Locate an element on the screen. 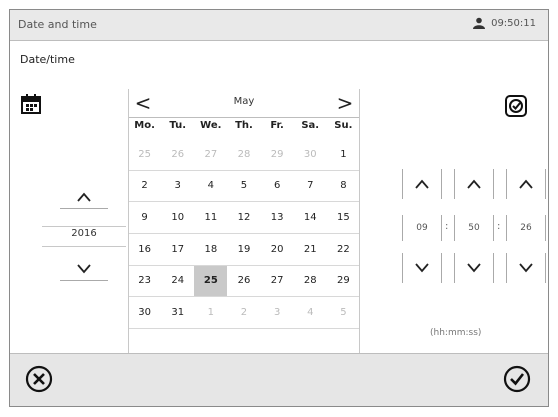 The width and height of the screenshot is (558, 417). weekday-label: Mo. is located at coordinates (144, 125).